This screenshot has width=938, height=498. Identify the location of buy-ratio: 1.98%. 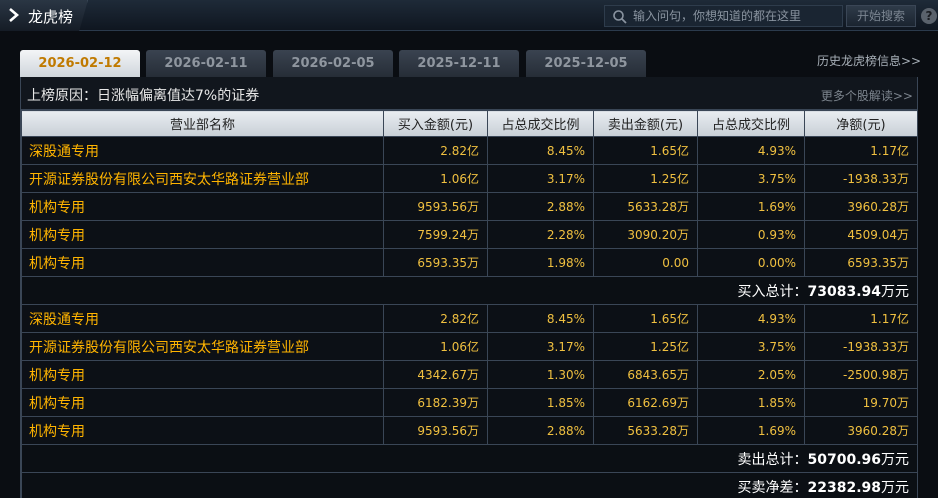
(540, 262).